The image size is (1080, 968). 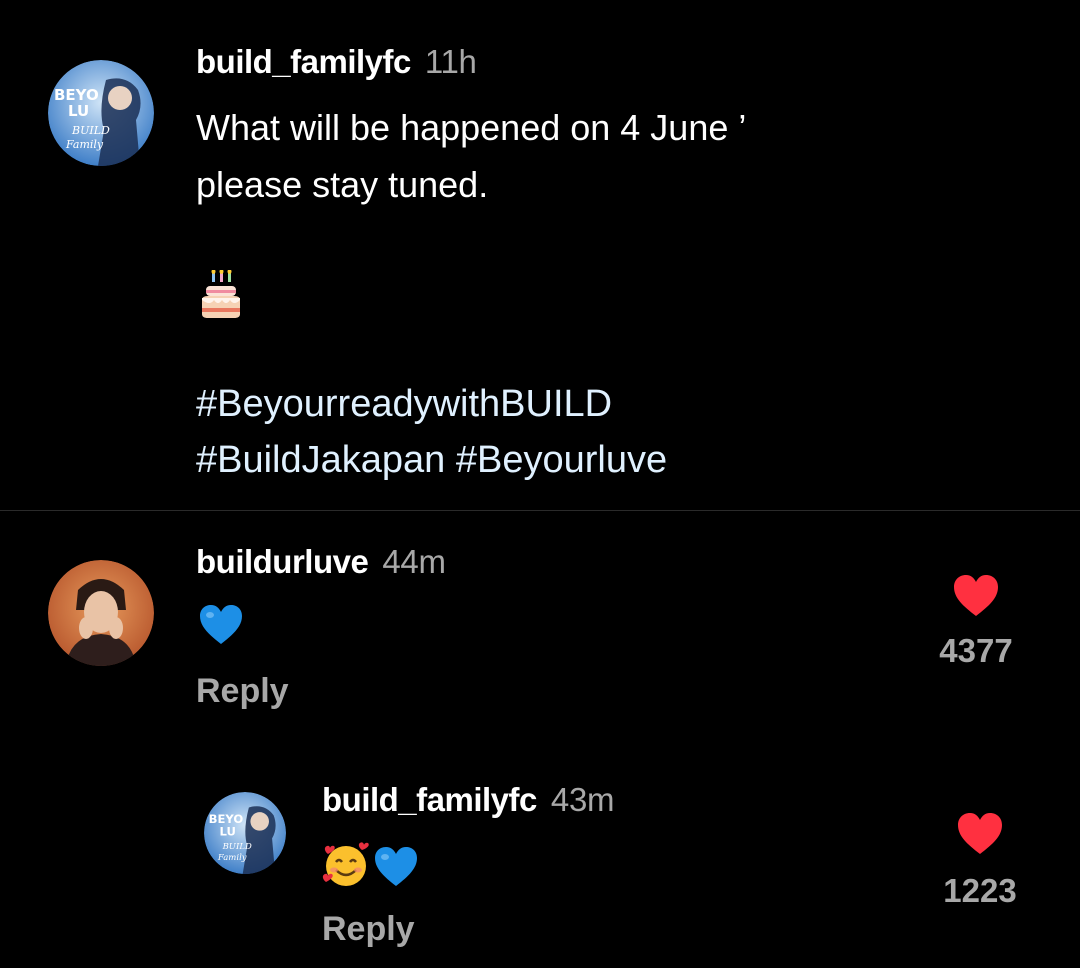 I want to click on like-count: 4377, so click(x=976, y=650).